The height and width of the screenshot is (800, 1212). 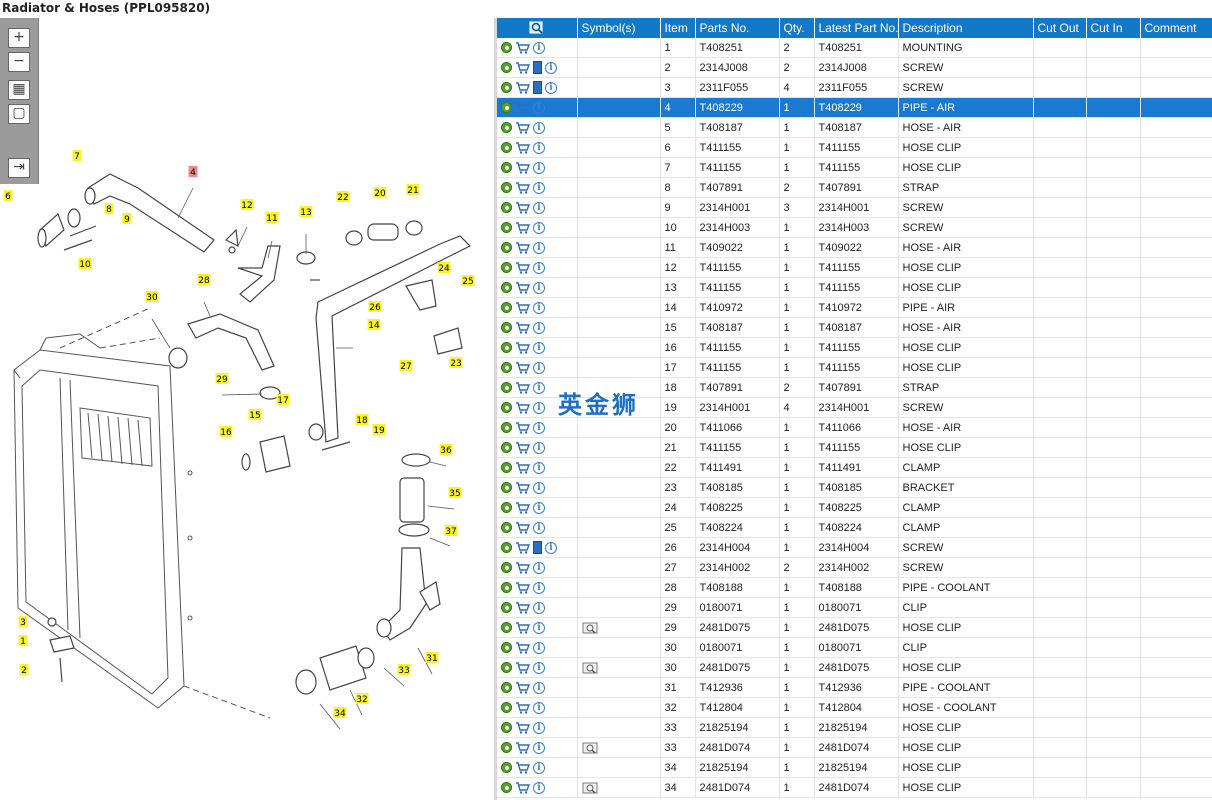 What do you see at coordinates (362, 420) in the screenshot?
I see `callout-18: 18` at bounding box center [362, 420].